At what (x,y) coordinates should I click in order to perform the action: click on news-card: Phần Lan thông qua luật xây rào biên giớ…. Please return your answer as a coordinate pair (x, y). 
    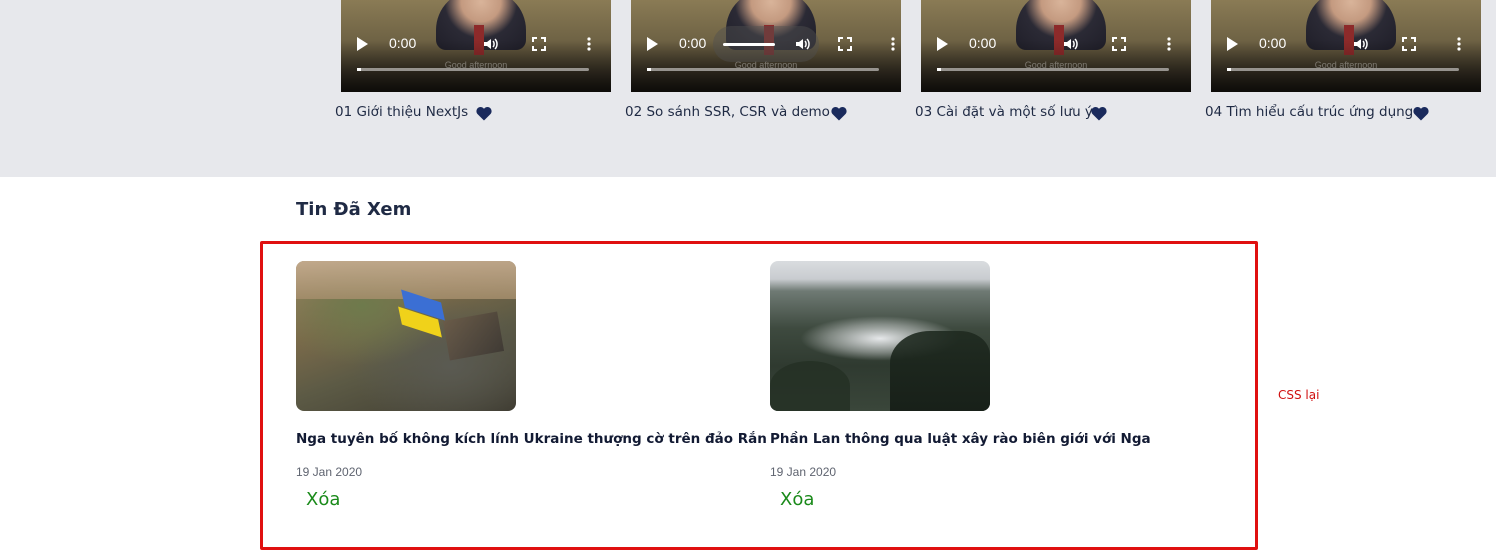
    Looking at the image, I should click on (1000, 385).